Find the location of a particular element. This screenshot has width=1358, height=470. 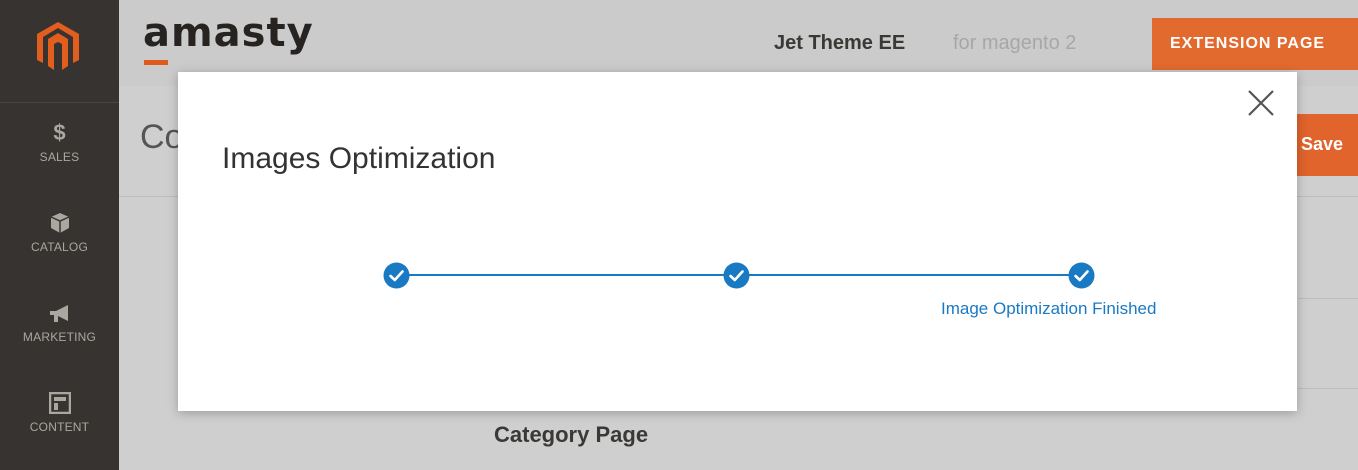

sidebar-item-content: CONTENT is located at coordinates (59, 429).